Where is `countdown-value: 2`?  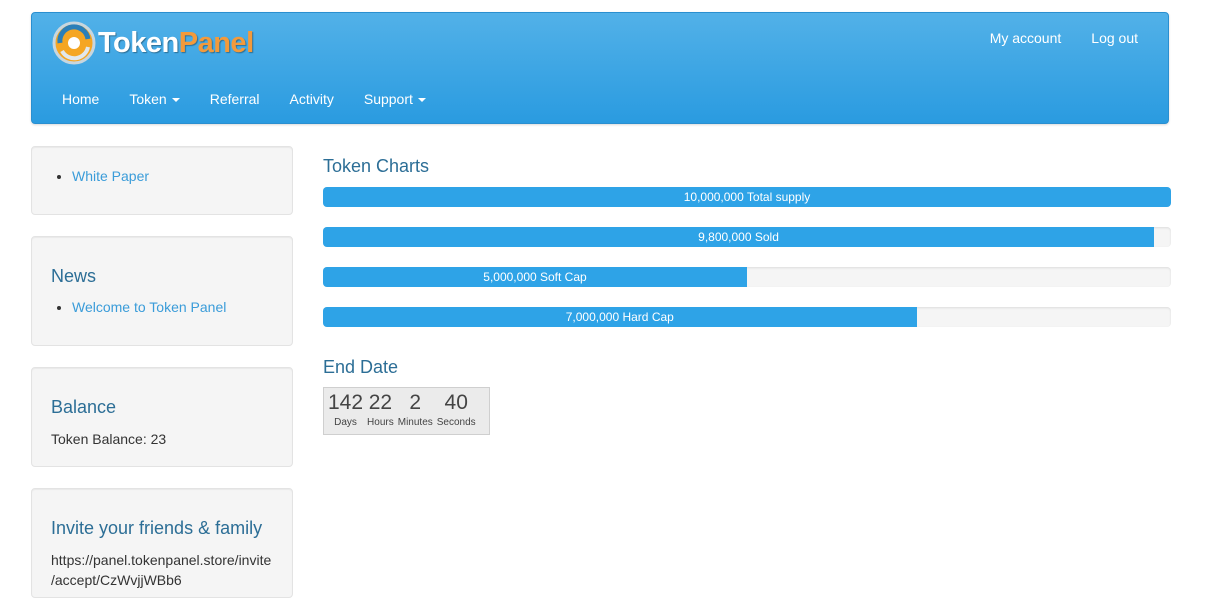 countdown-value: 2 is located at coordinates (415, 402).